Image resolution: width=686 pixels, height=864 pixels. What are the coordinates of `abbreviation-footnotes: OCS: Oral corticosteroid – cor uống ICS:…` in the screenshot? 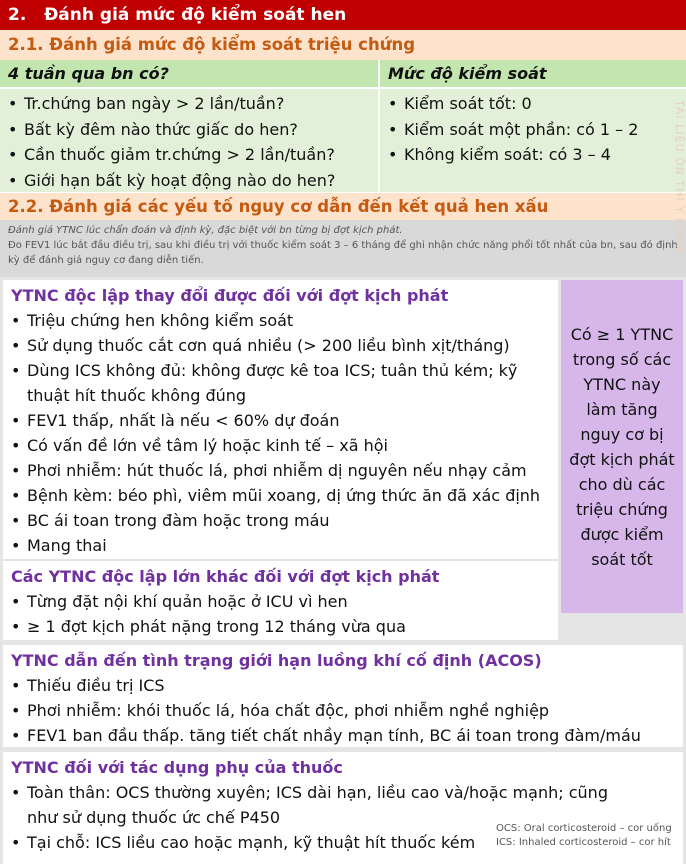 It's located at (584, 836).